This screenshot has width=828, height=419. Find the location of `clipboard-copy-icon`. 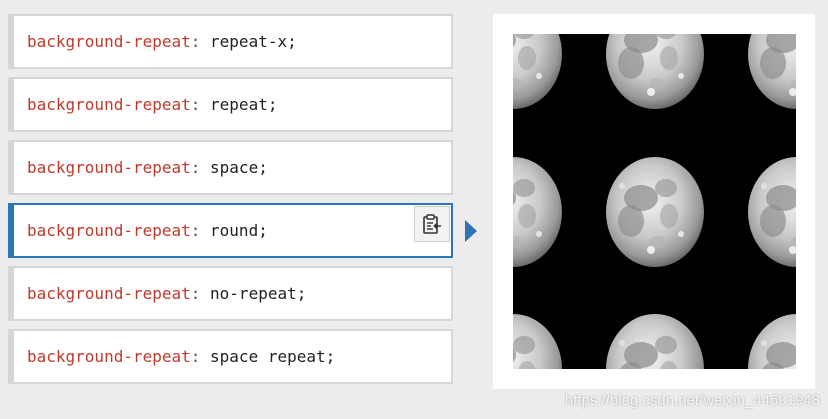

clipboard-copy-icon is located at coordinates (432, 224).